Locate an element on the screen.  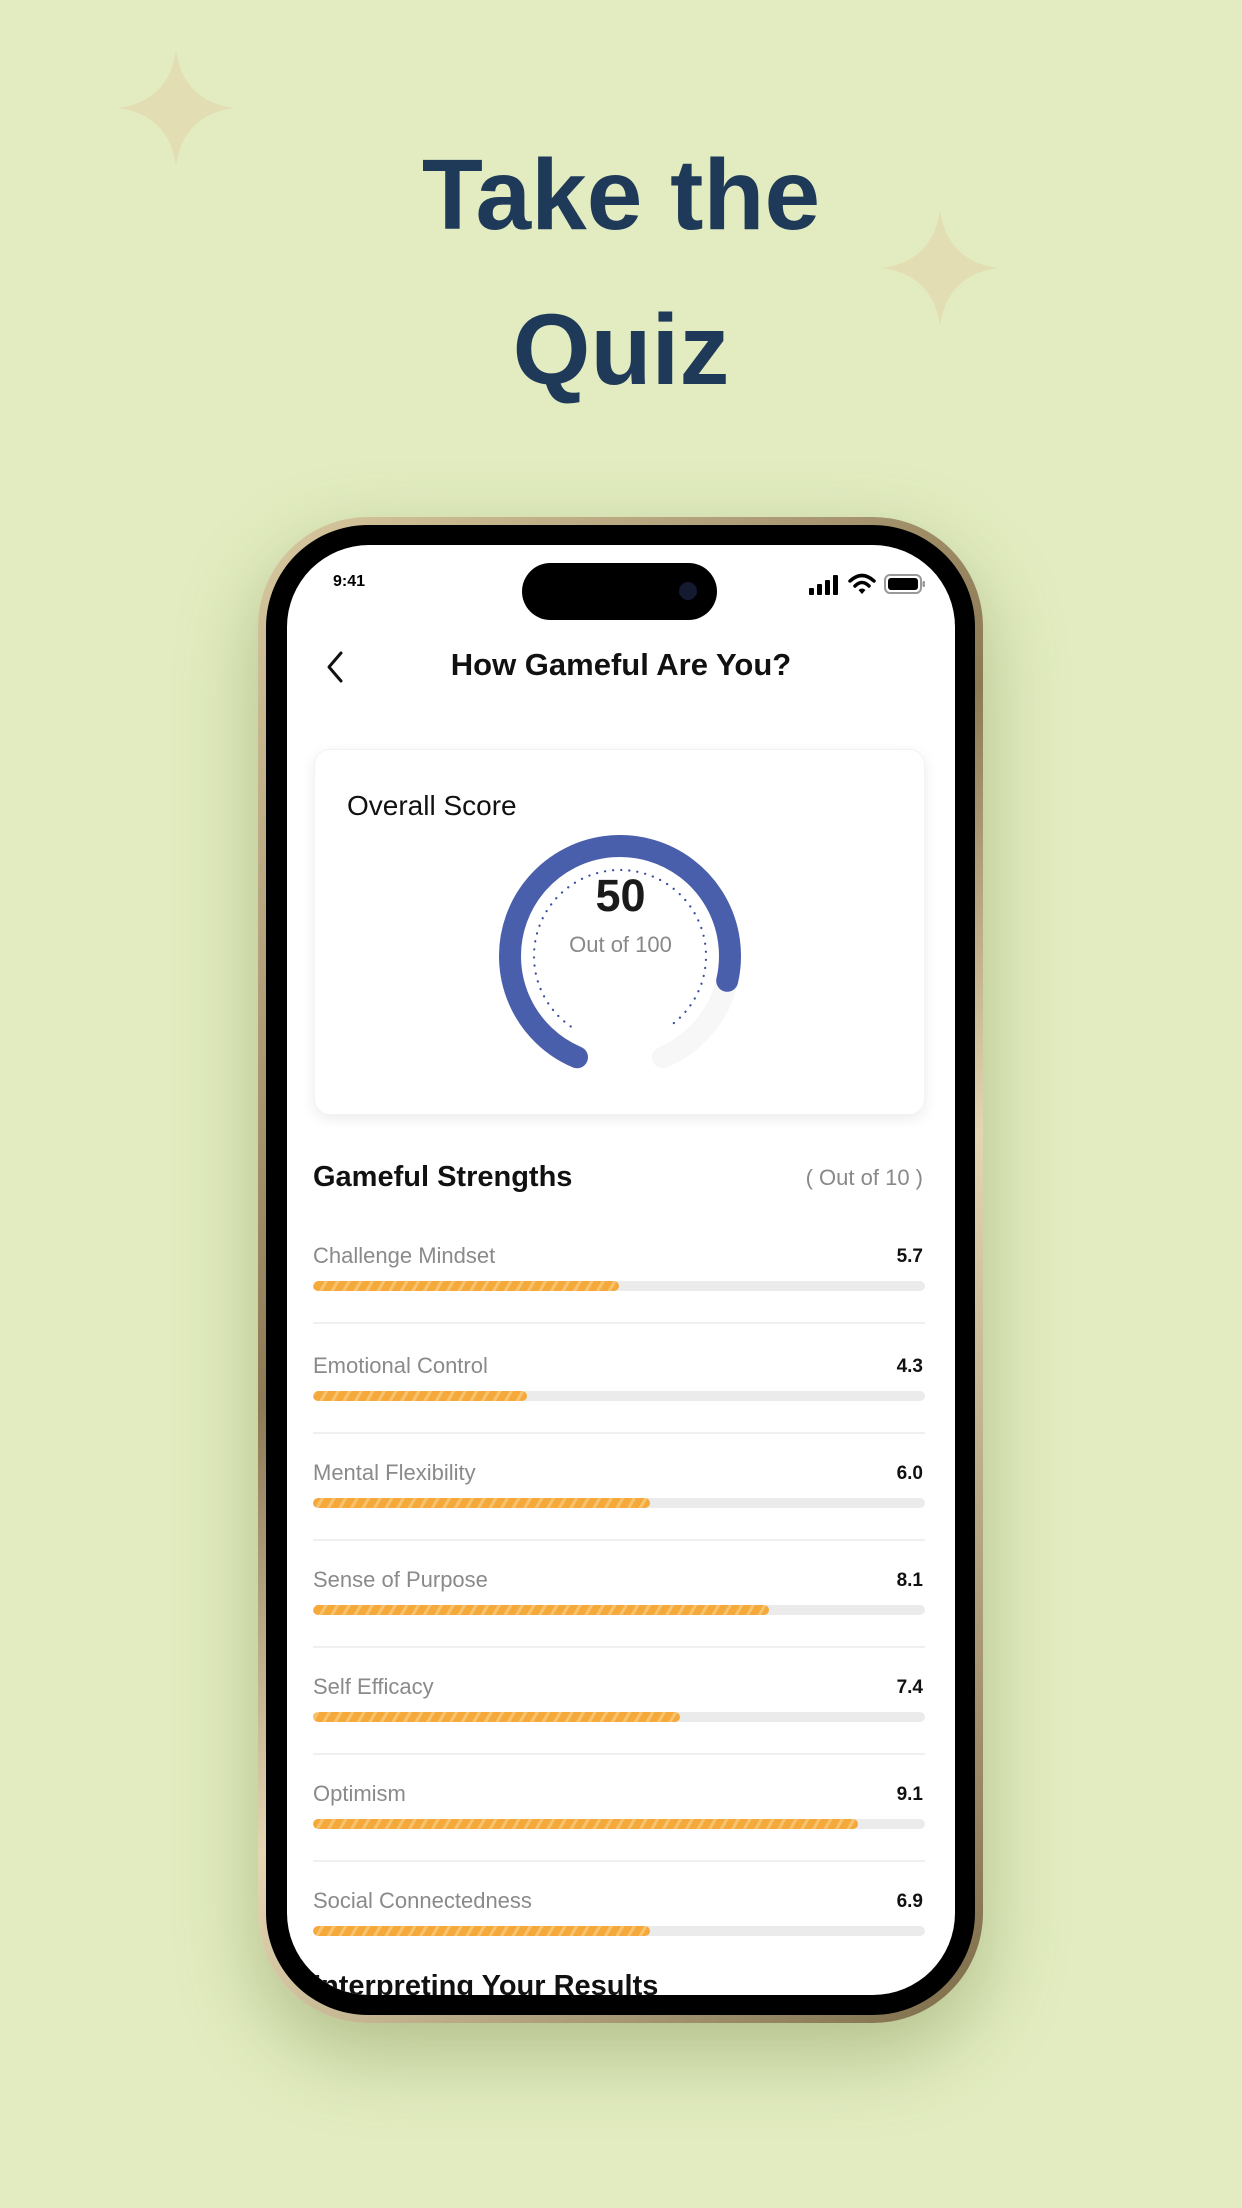
headline-line-2: Quiz is located at coordinates (621, 350).